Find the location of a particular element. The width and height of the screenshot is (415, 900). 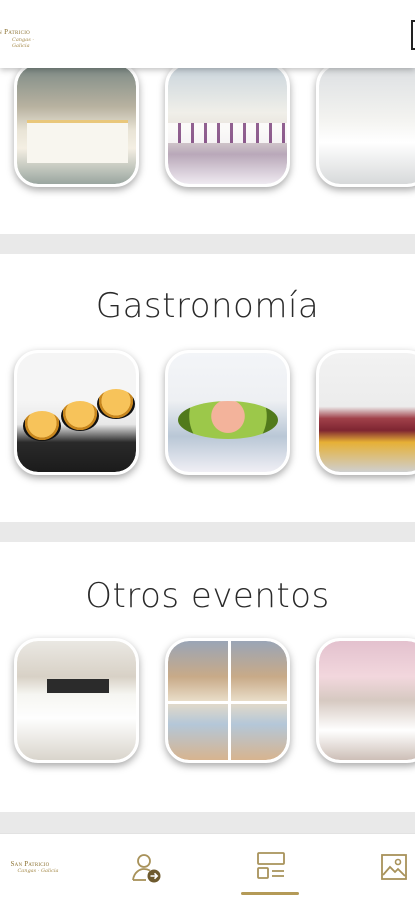

image-icon is located at coordinates (394, 867).